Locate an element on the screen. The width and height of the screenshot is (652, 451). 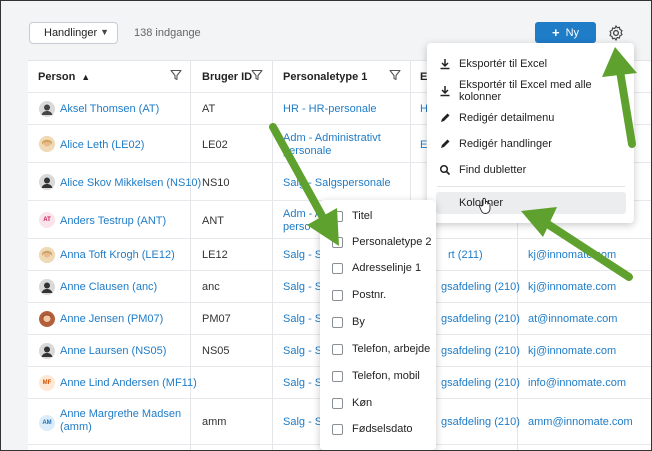
menu-item-find-duplicates: Find dubletter is located at coordinates (530, 170).